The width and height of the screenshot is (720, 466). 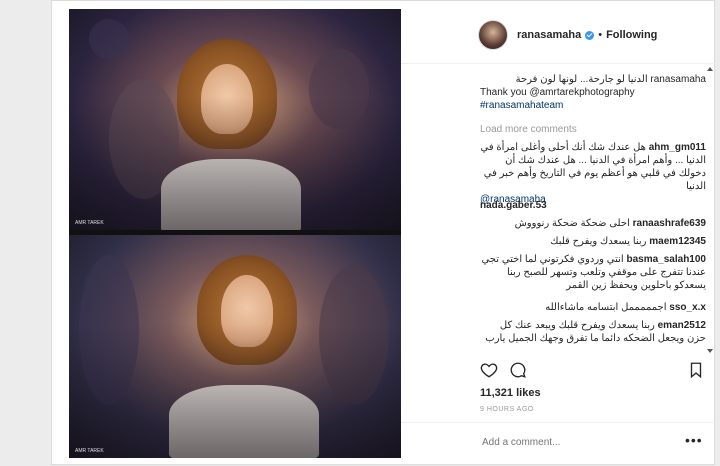 What do you see at coordinates (696, 370) in the screenshot?
I see `bookmark-icon` at bounding box center [696, 370].